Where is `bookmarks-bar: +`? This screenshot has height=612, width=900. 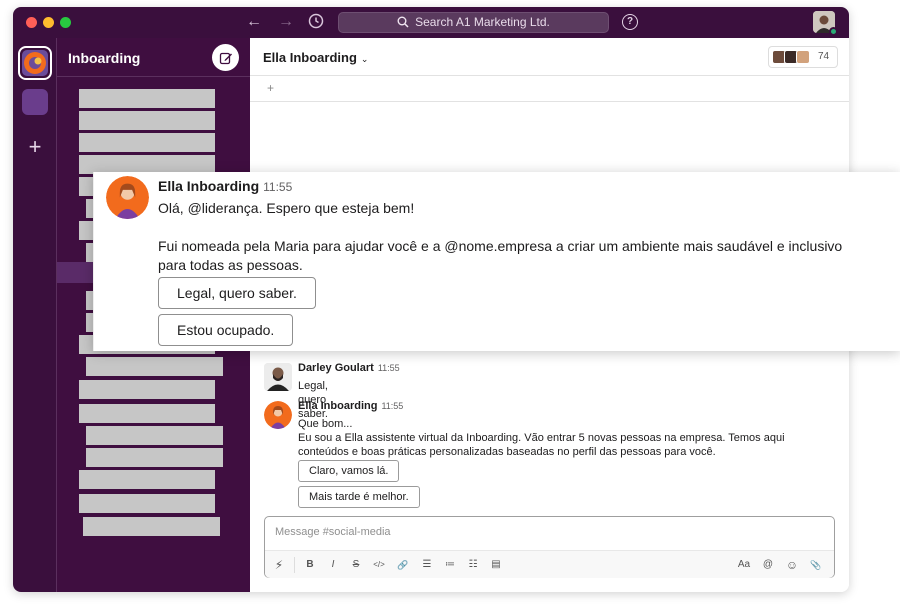
bookmarks-bar: + is located at coordinates (549, 89).